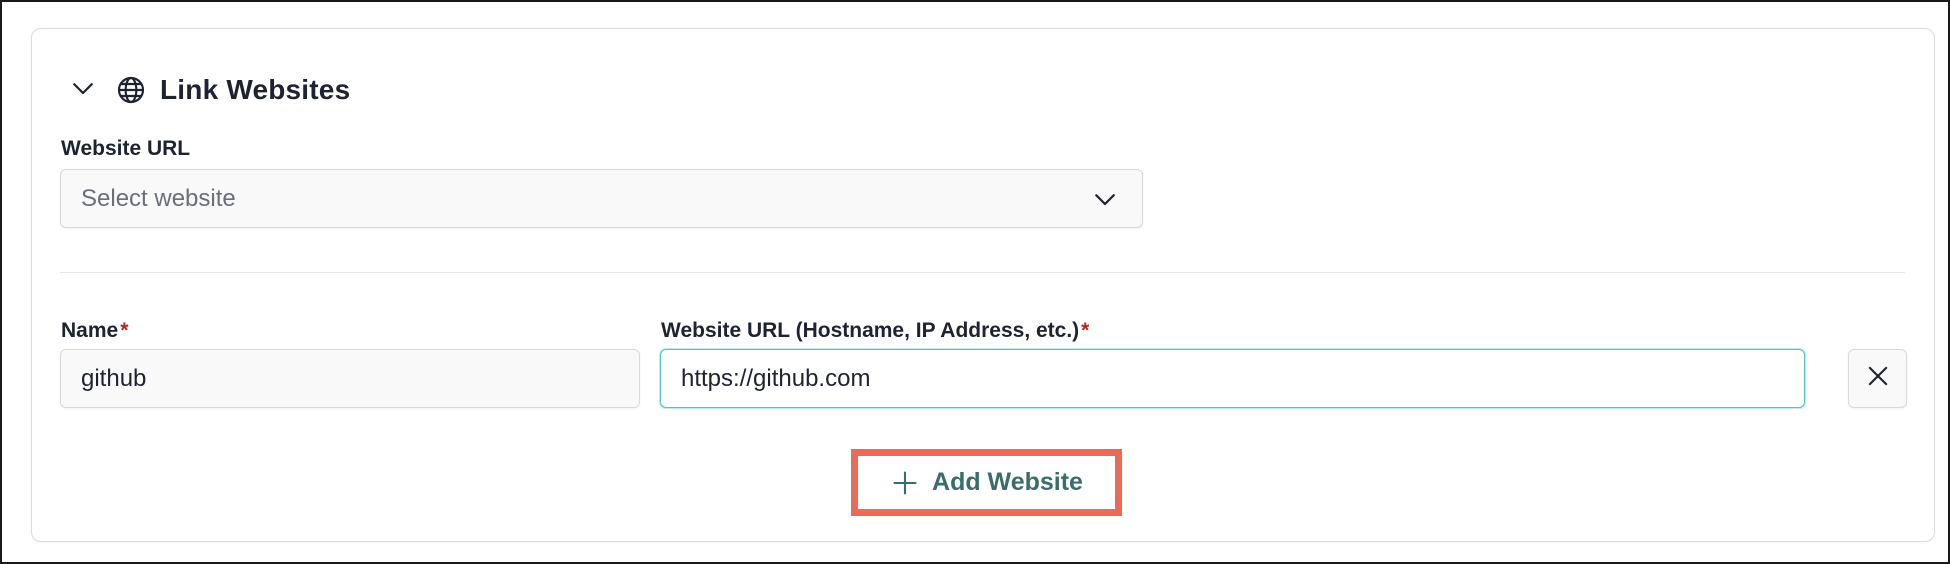 The image size is (1950, 564). Describe the element at coordinates (870, 330) in the screenshot. I see `url-label-text: Website URL (Hostname, IP Address, etc.)` at that location.